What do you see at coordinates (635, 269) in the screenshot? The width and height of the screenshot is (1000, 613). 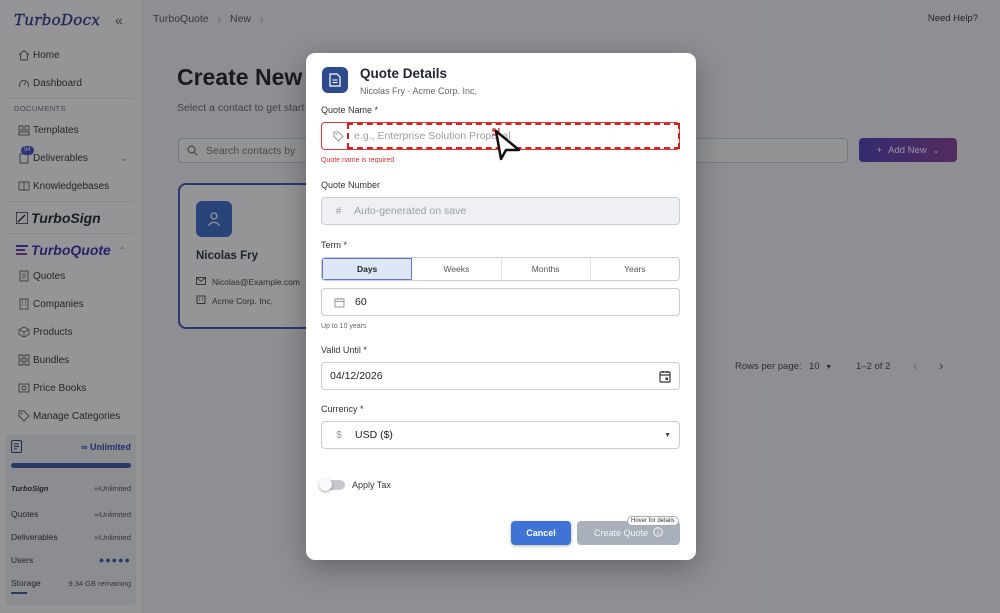 I see `term-option-years: Years` at bounding box center [635, 269].